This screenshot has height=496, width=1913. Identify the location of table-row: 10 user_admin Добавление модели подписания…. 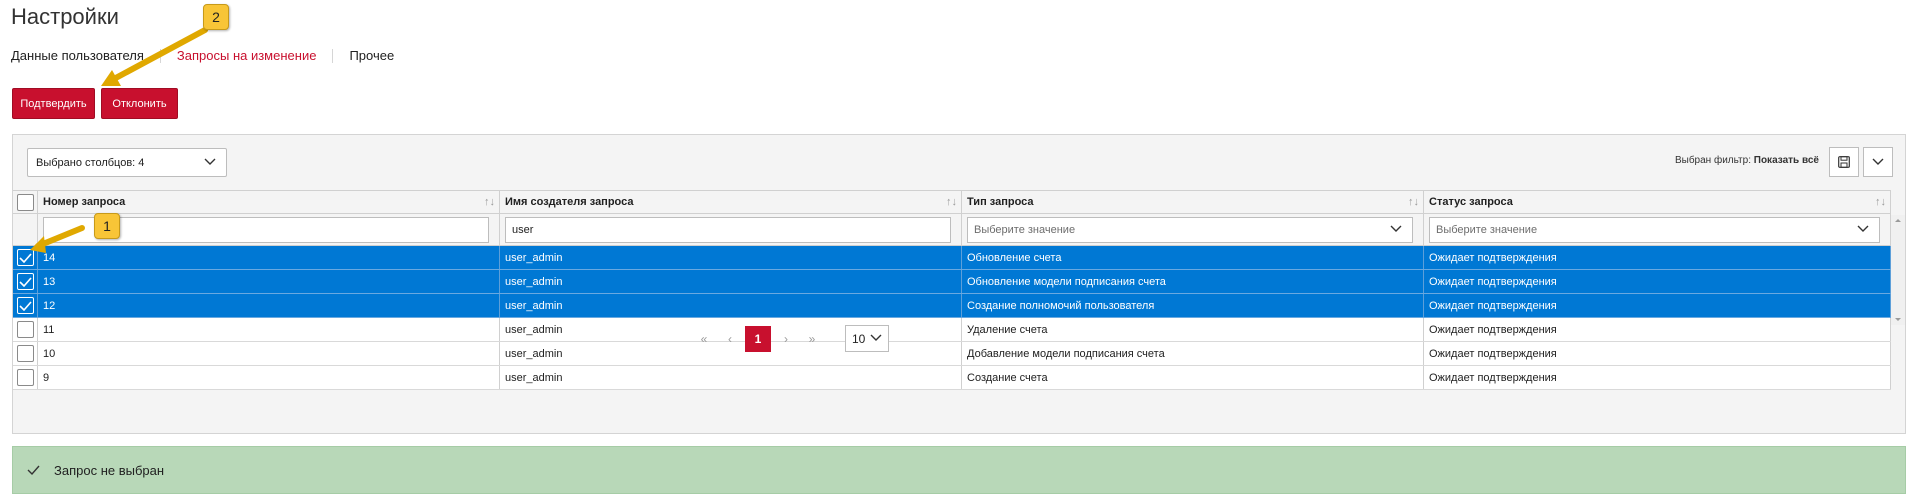
(952, 354).